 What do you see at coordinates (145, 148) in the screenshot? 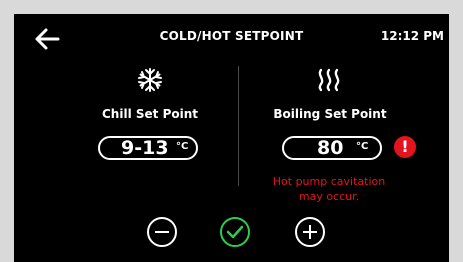
I see `chill-value: 9-13` at bounding box center [145, 148].